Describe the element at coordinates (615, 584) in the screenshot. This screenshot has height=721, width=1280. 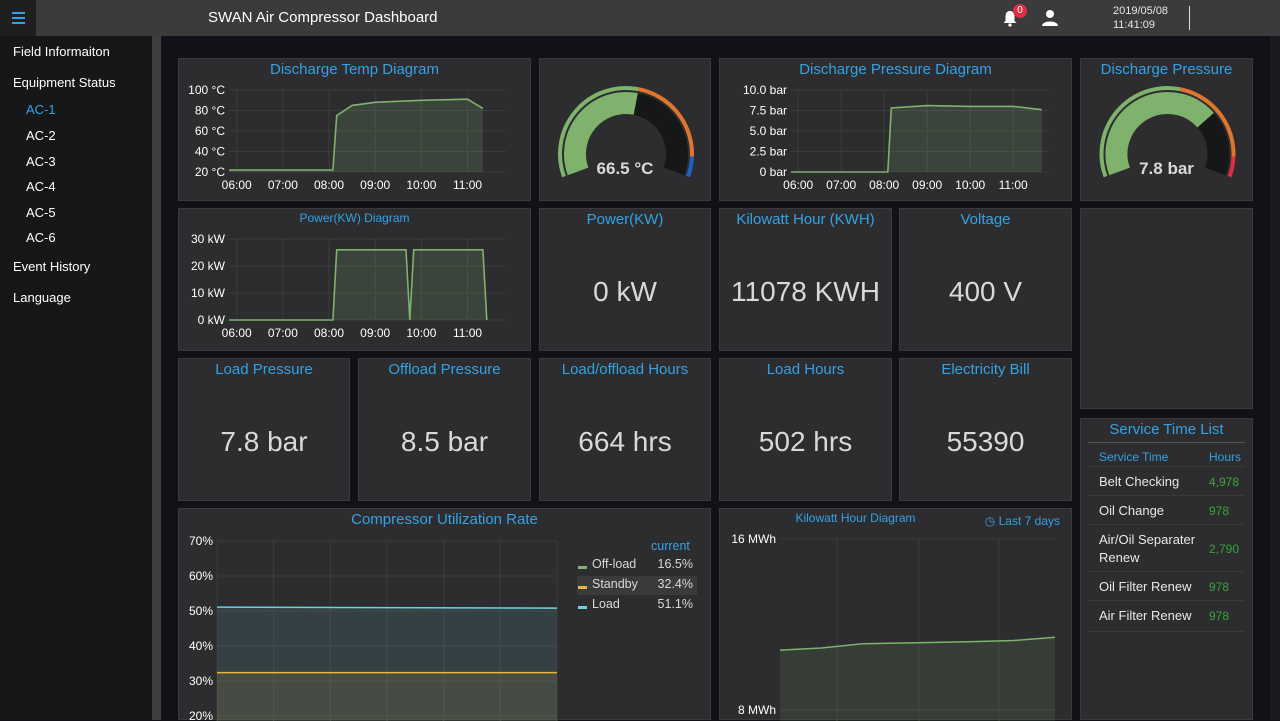
I see `legend-name: Standby` at that location.